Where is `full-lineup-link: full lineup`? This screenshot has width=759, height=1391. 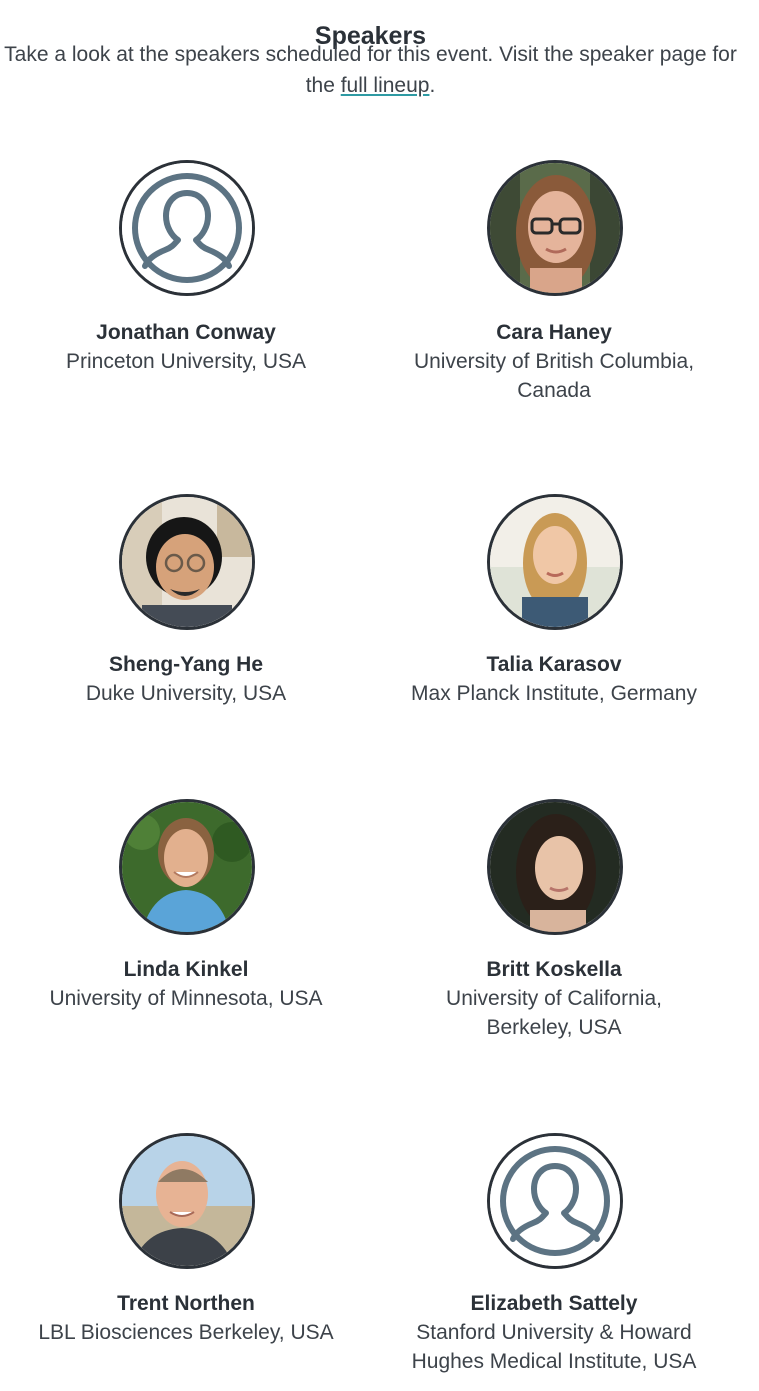 full-lineup-link: full lineup is located at coordinates (385, 85).